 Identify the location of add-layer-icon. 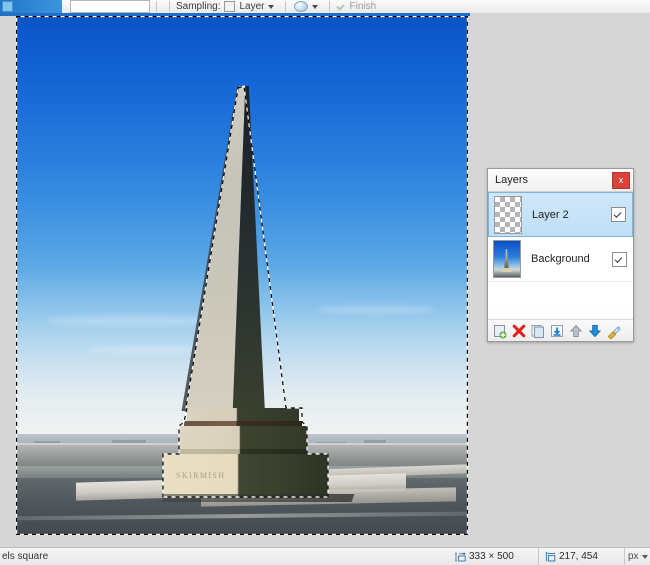
(500, 331).